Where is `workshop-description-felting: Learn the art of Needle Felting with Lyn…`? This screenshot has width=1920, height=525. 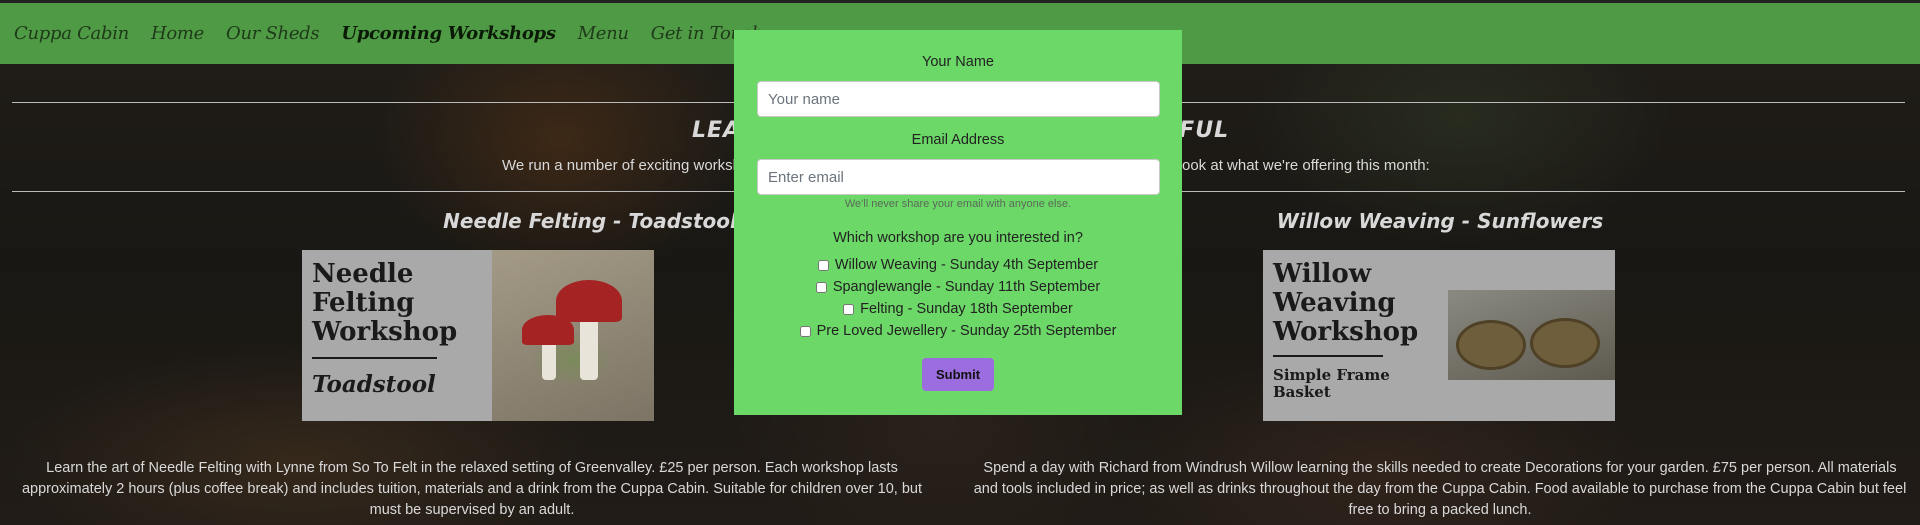
workshop-description-felting: Learn the art of Needle Felting with Lyn… is located at coordinates (472, 489).